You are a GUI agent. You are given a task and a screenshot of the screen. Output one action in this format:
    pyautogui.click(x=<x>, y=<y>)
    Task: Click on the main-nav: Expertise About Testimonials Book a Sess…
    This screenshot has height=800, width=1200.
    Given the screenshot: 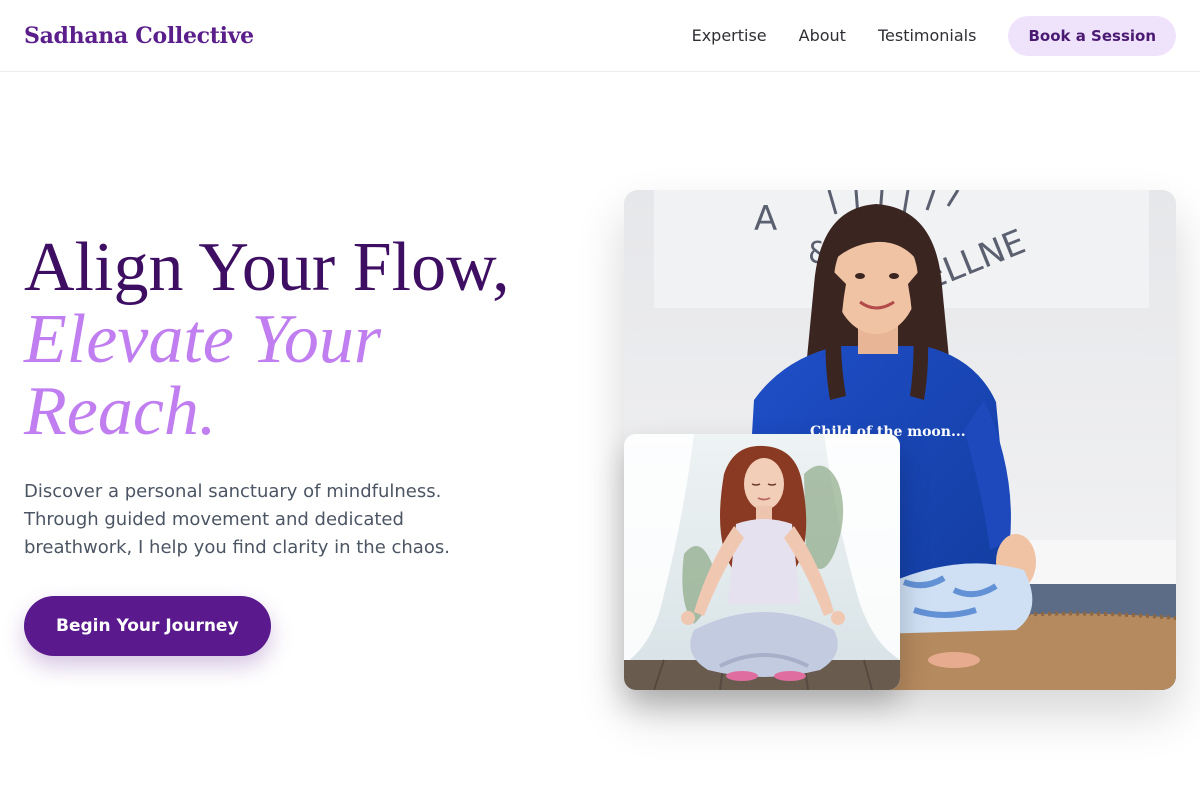 What is the action you would take?
    pyautogui.click(x=934, y=35)
    